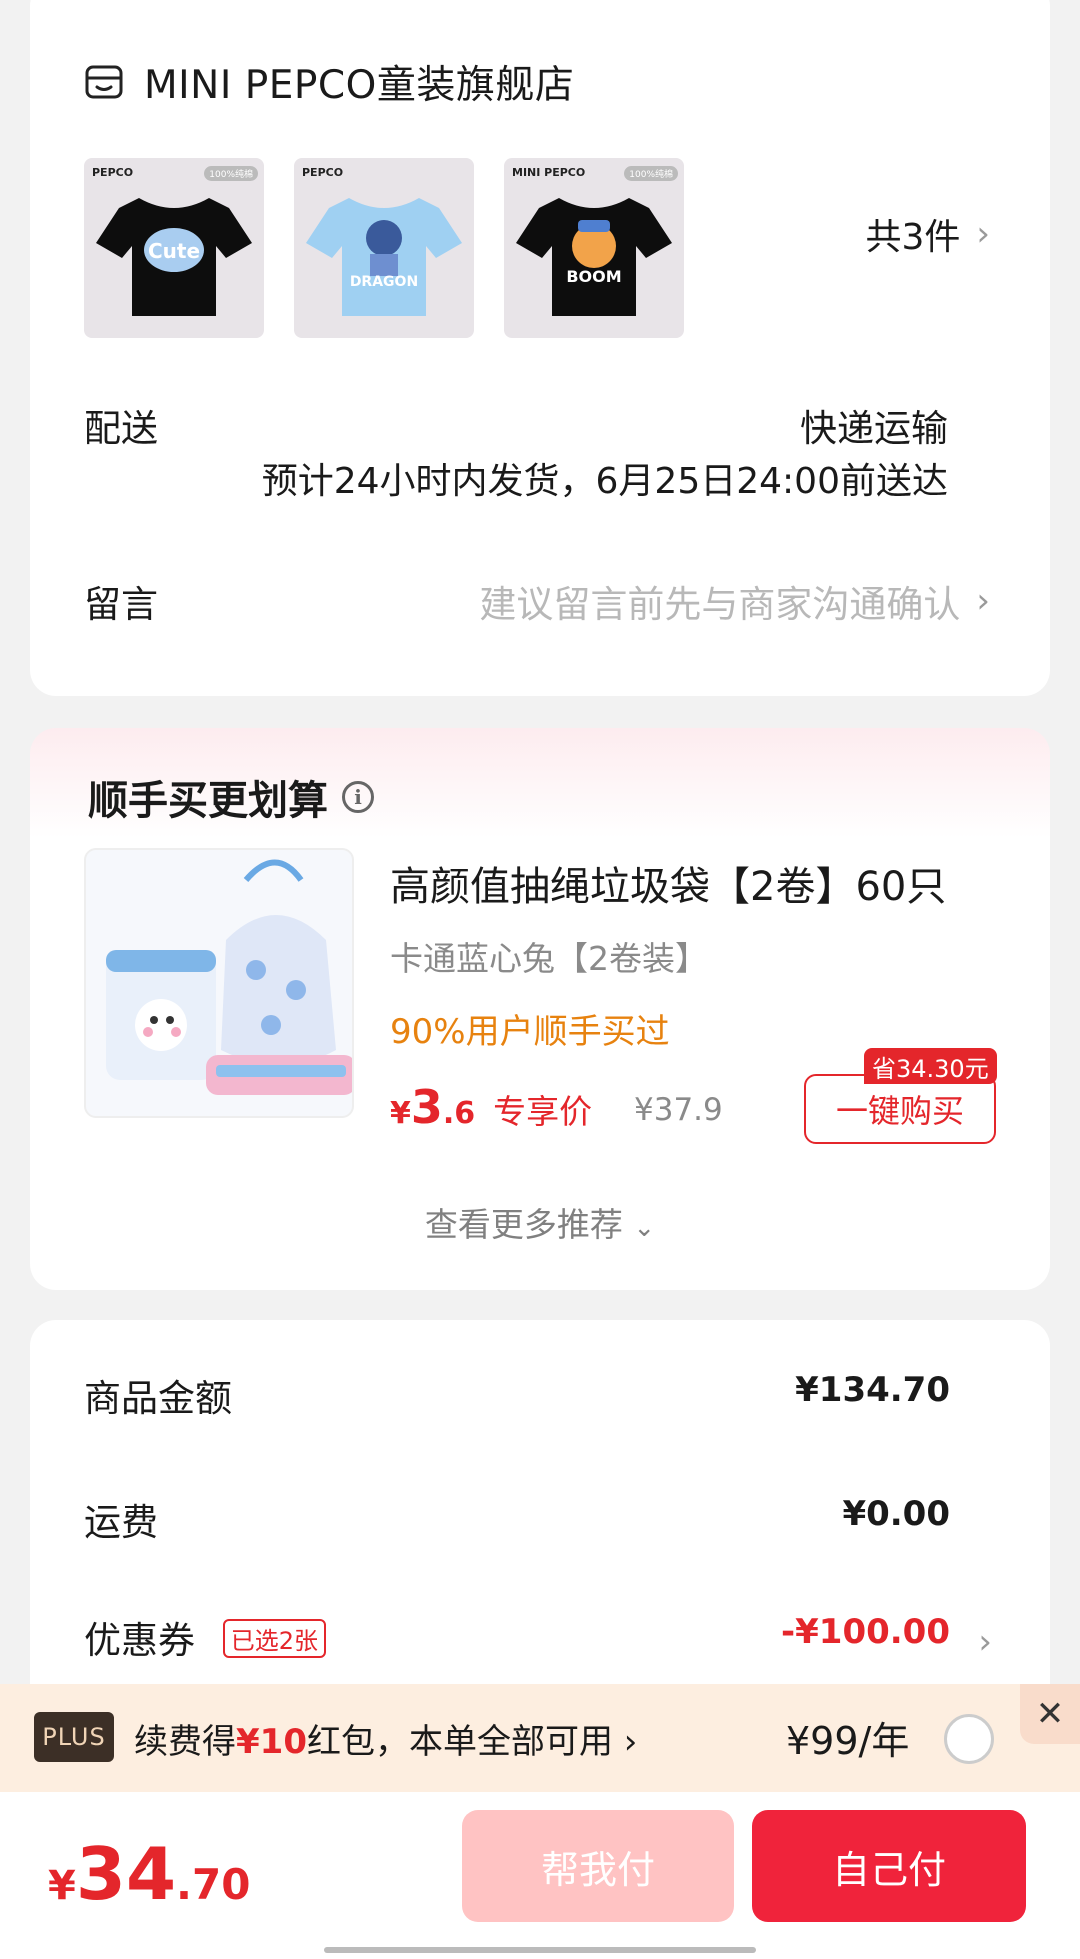 The height and width of the screenshot is (1959, 1080). I want to click on plus-text-amount: ¥10, so click(271, 1742).